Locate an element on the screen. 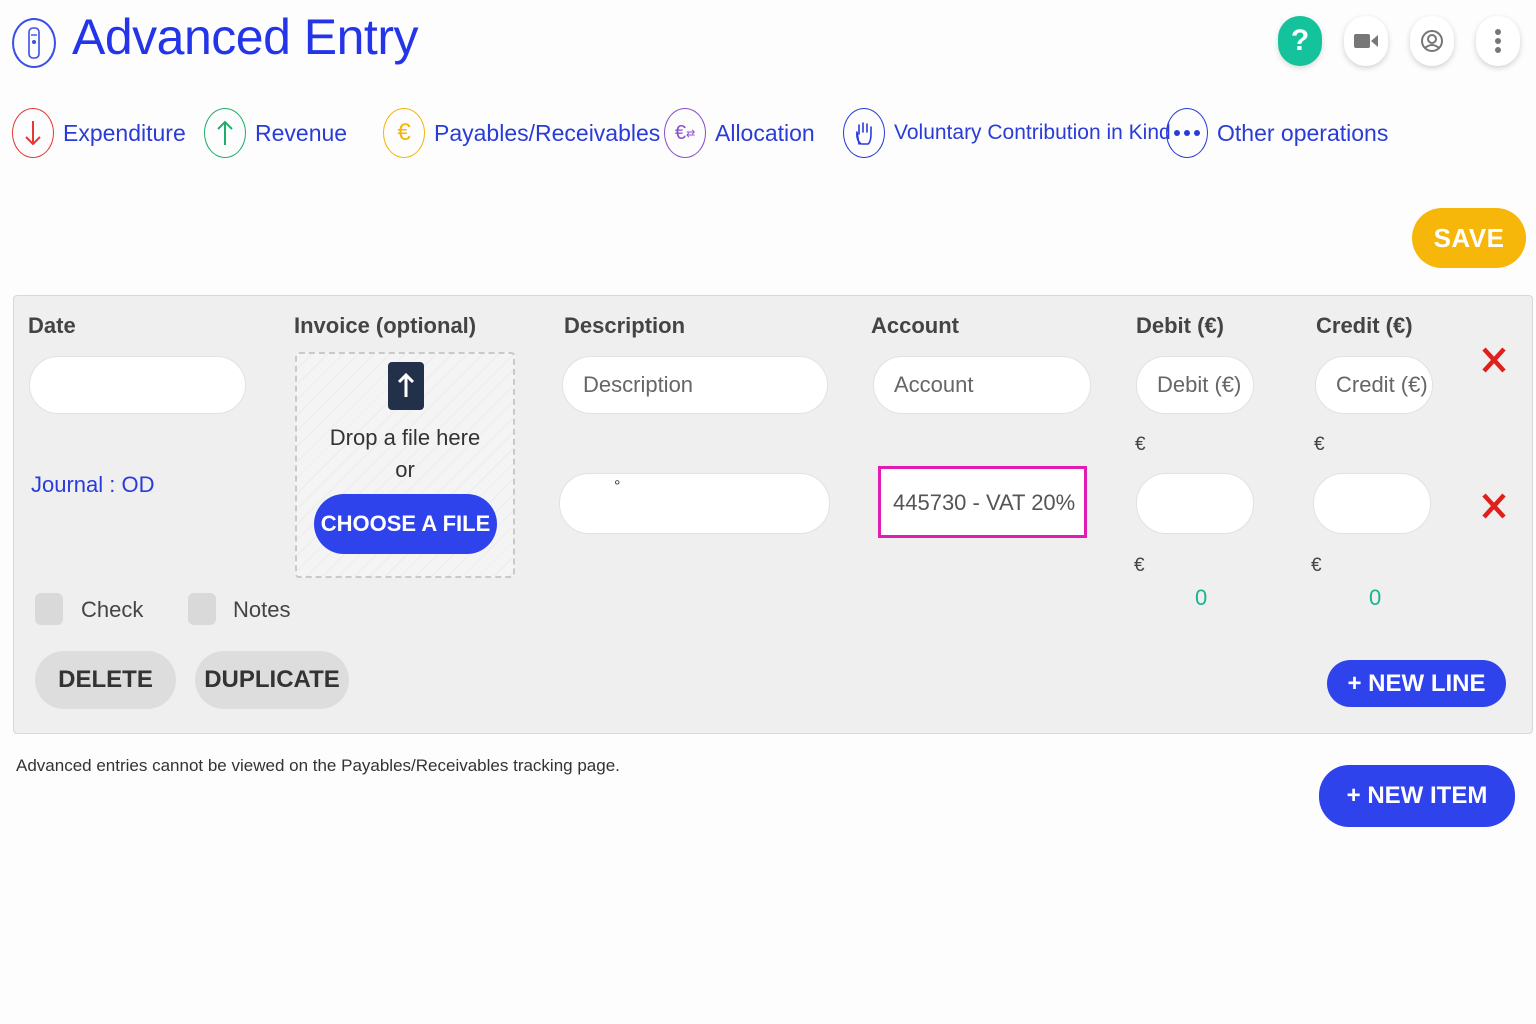  credit-currency-line-2: € is located at coordinates (1316, 565).